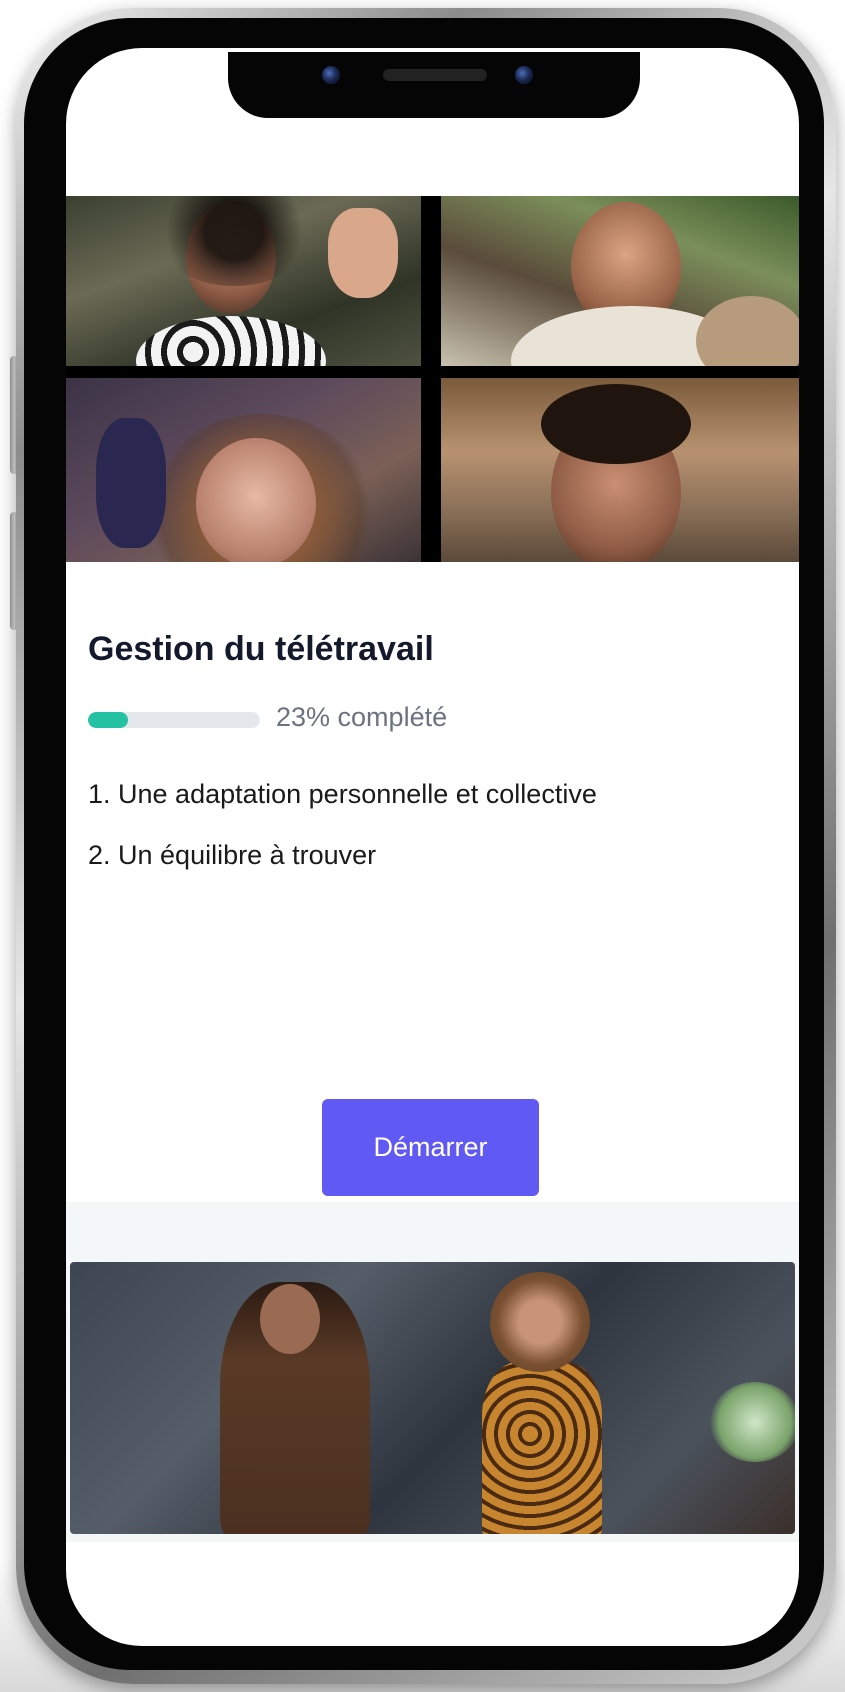 Image resolution: width=845 pixels, height=1692 pixels. Describe the element at coordinates (108, 720) in the screenshot. I see `progress-bar-fill` at that location.